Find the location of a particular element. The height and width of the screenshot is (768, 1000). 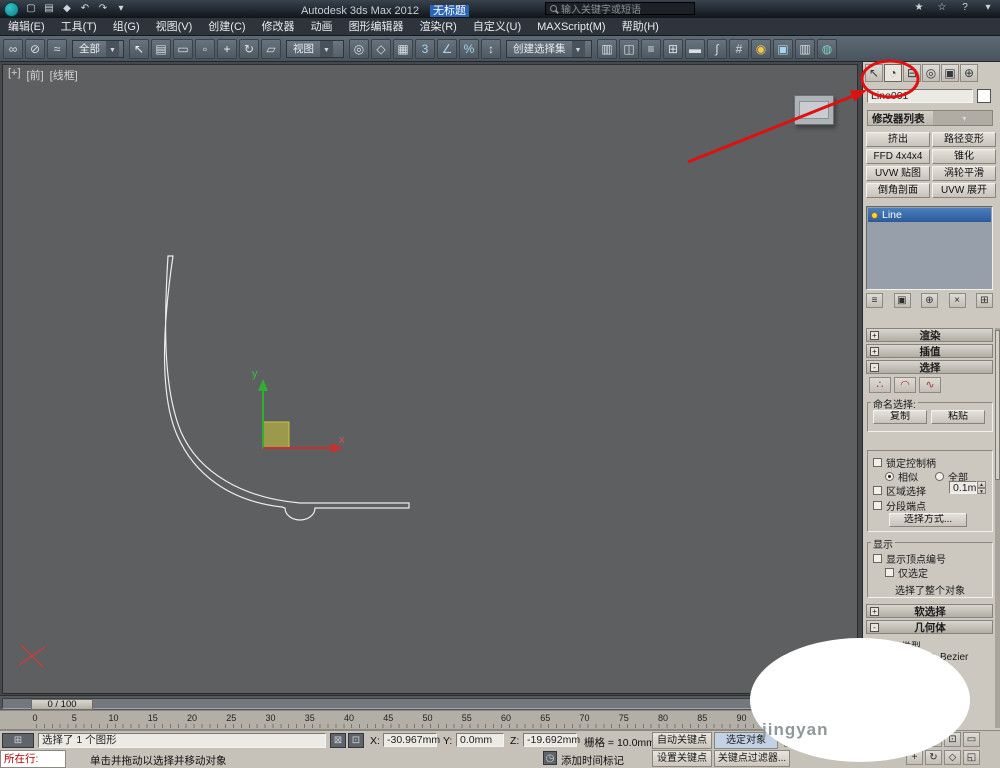

bevel-profile-button: 倒角剖面 is located at coordinates (898, 190).